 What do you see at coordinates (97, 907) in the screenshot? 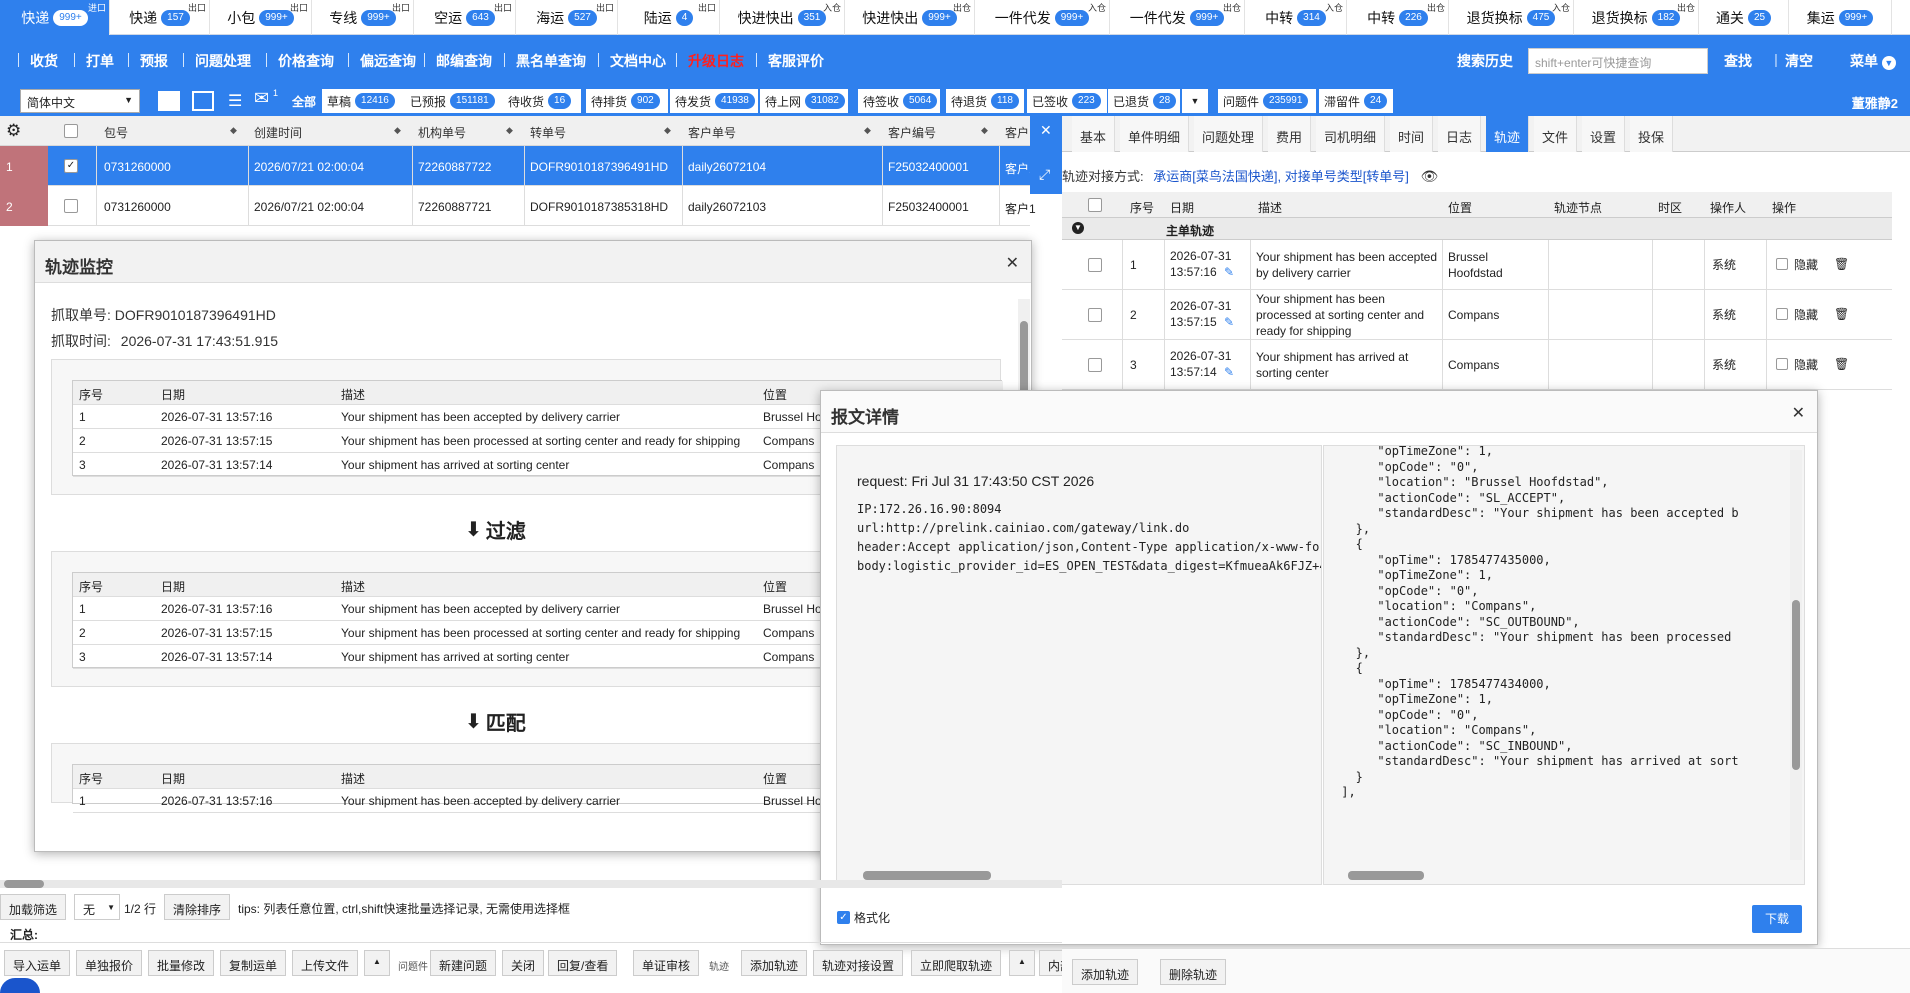
I see `filter-select: 无 ▼` at bounding box center [97, 907].